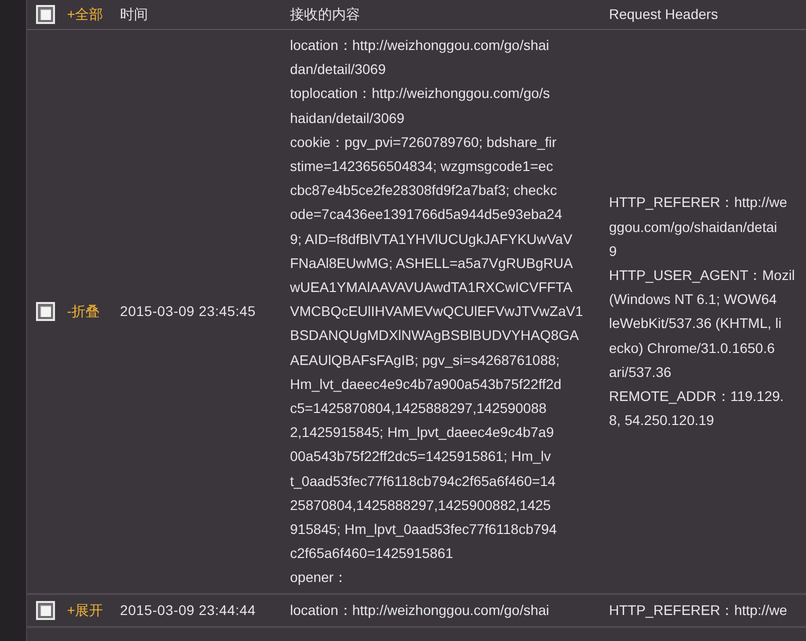 This screenshot has width=806, height=641. I want to click on content-line: cbc87e4b5ce2fe28308fd9f2a7baf3; checkc, so click(424, 190).